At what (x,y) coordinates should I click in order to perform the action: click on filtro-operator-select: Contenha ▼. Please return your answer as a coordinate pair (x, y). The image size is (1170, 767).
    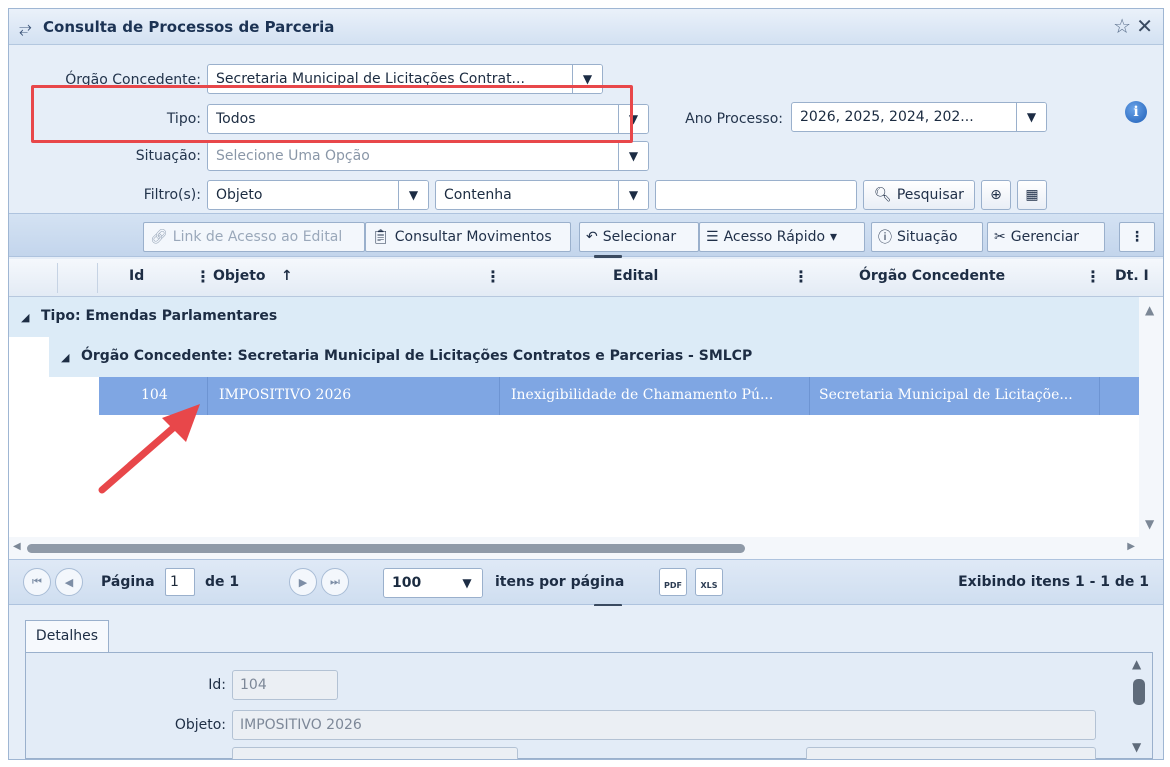
    Looking at the image, I should click on (542, 195).